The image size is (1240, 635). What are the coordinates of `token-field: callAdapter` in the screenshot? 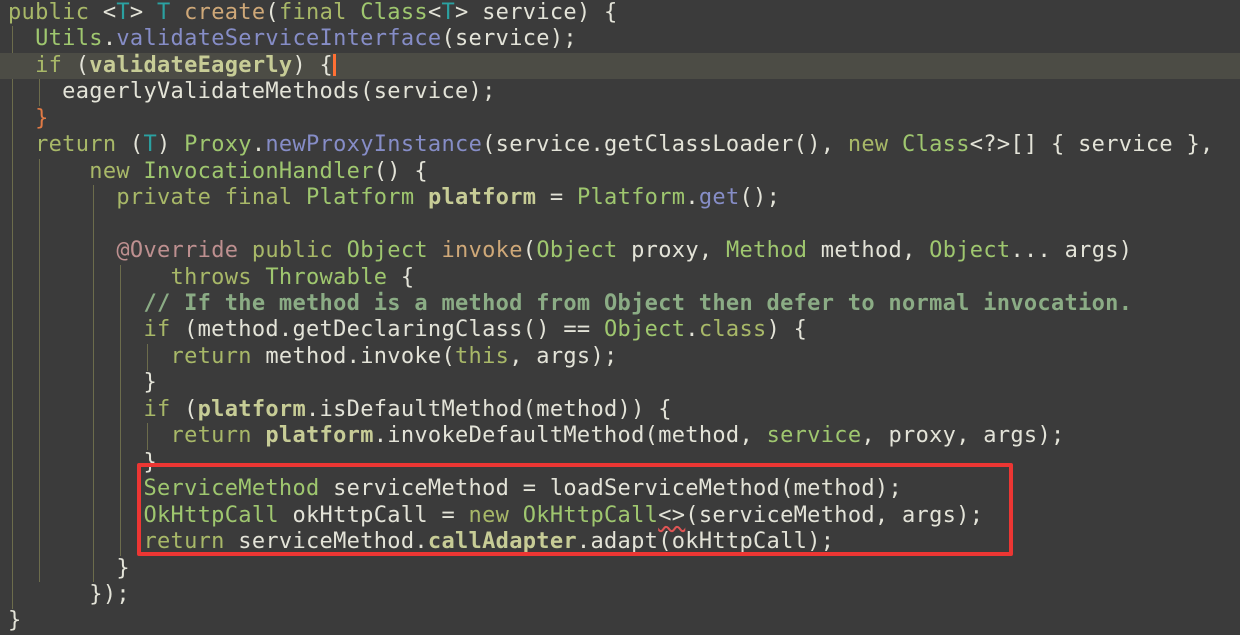 It's located at (502, 542).